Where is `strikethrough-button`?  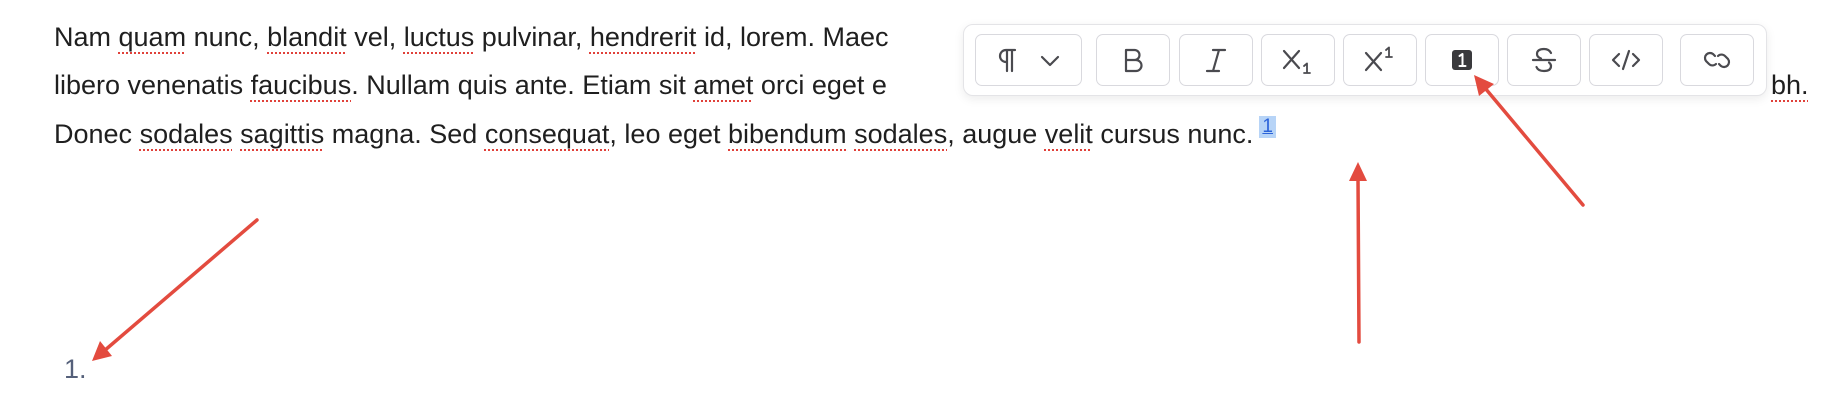 strikethrough-button is located at coordinates (1544, 60).